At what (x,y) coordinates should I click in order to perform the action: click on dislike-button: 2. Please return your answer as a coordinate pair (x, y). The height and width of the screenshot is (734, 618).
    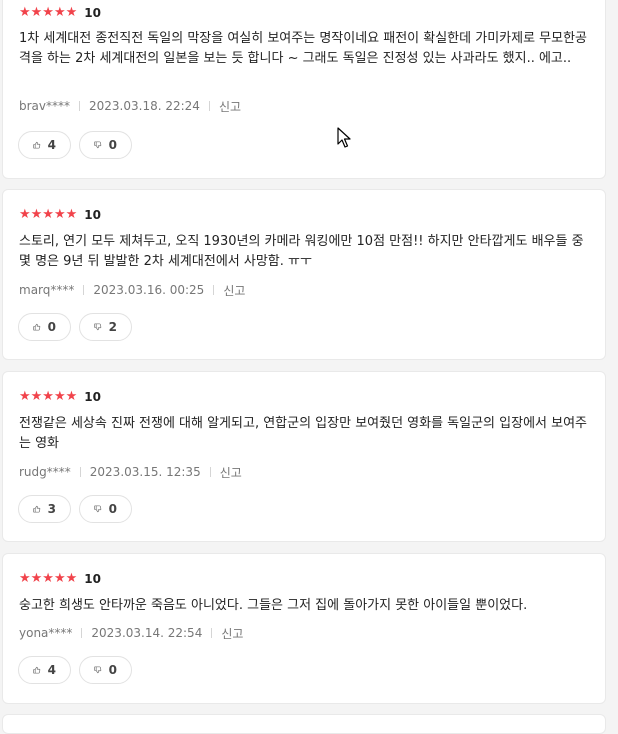
    Looking at the image, I should click on (105, 327).